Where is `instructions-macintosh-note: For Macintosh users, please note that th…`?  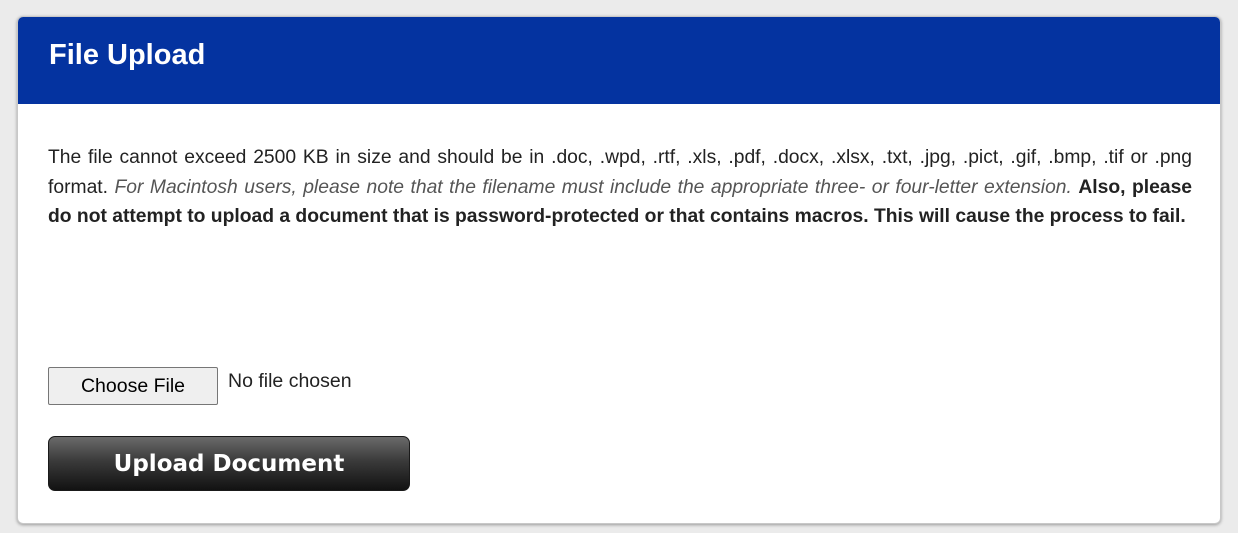 instructions-macintosh-note: For Macintosh users, please note that th… is located at coordinates (593, 187).